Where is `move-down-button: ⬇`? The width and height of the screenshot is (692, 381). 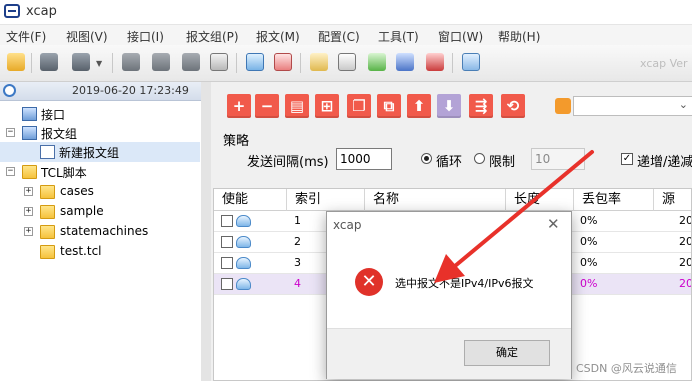 move-down-button: ⬇ is located at coordinates (449, 106).